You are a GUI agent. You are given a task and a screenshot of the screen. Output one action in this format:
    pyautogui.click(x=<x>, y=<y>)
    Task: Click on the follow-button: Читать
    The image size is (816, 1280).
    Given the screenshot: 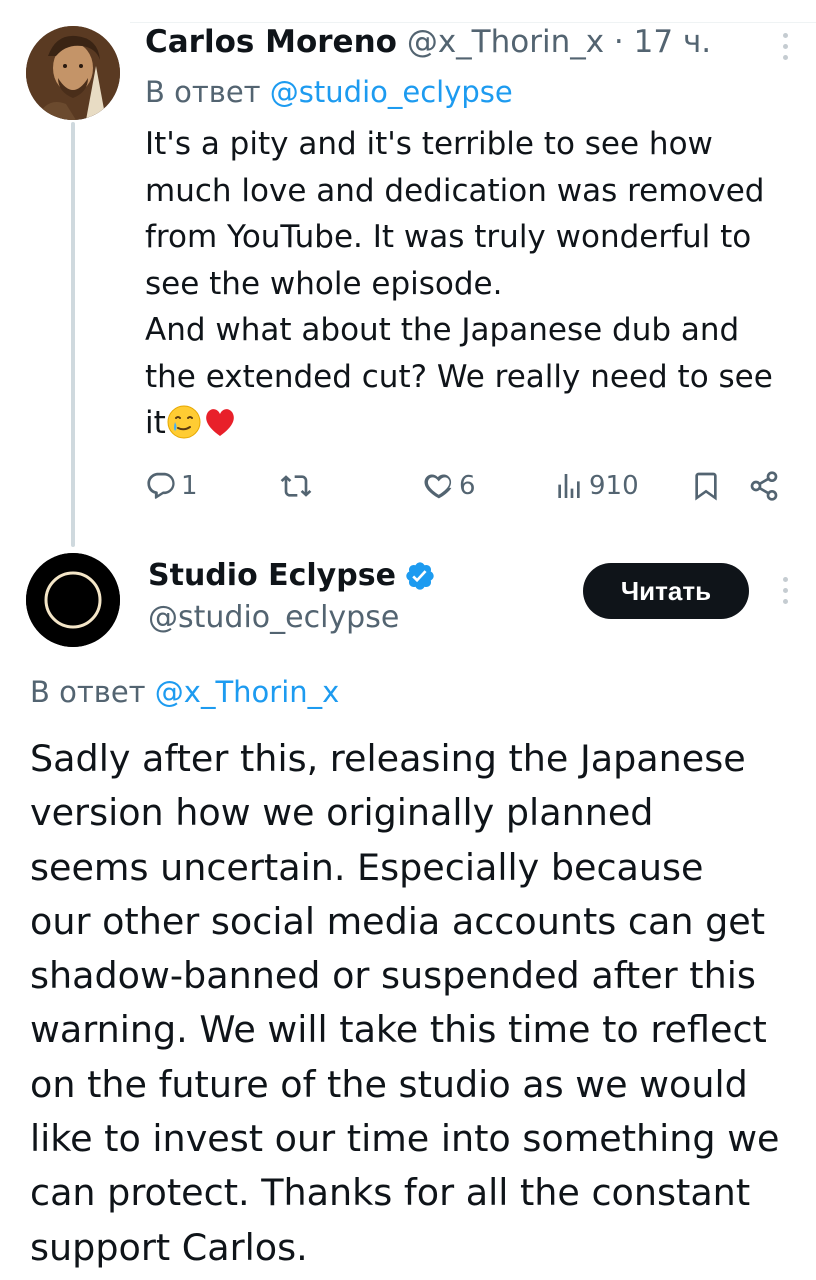 What is the action you would take?
    pyautogui.click(x=666, y=591)
    